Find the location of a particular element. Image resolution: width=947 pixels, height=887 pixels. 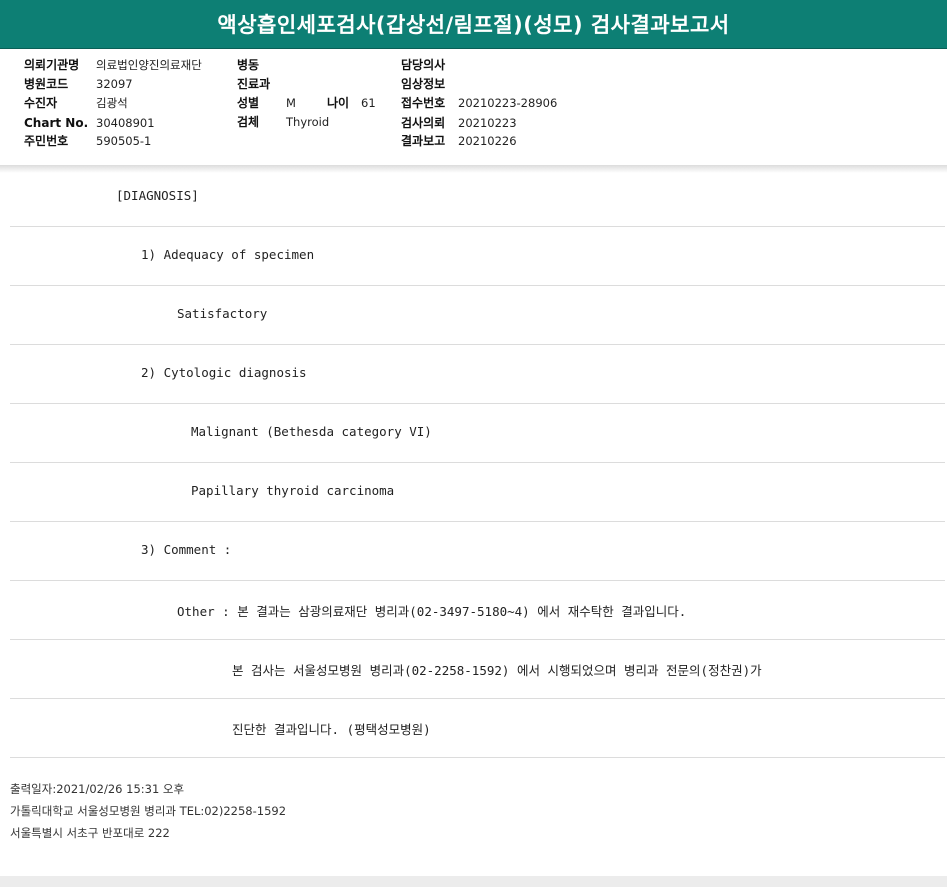

info-row-hospital-code: 병원코드 is located at coordinates (46, 84).